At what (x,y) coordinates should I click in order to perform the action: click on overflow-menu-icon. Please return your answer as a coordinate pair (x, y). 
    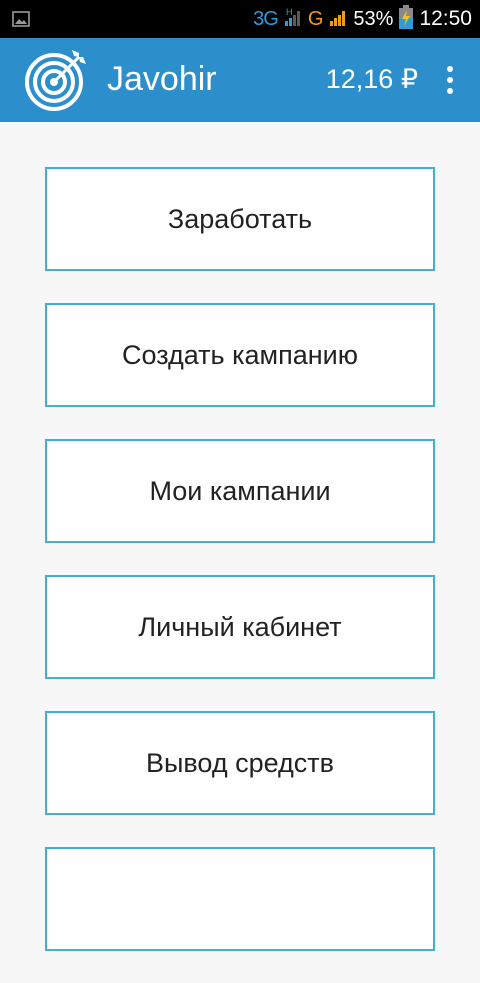
    Looking at the image, I should click on (450, 80).